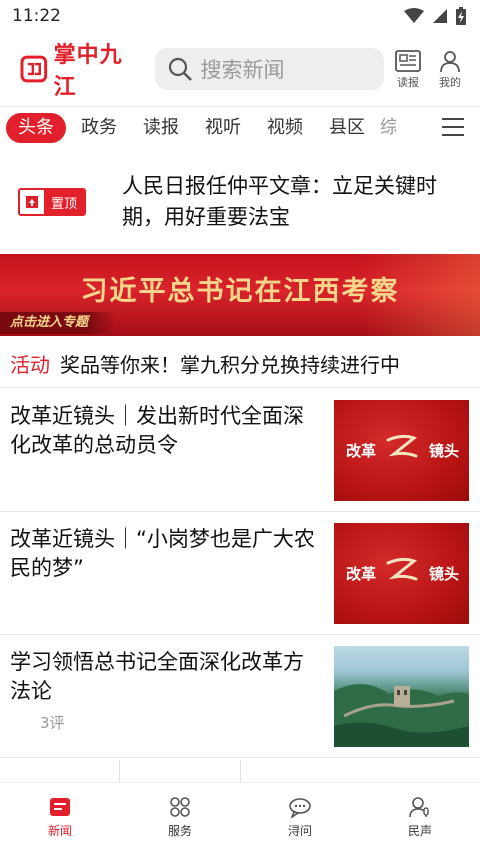  I want to click on great-wall-image, so click(401, 715).